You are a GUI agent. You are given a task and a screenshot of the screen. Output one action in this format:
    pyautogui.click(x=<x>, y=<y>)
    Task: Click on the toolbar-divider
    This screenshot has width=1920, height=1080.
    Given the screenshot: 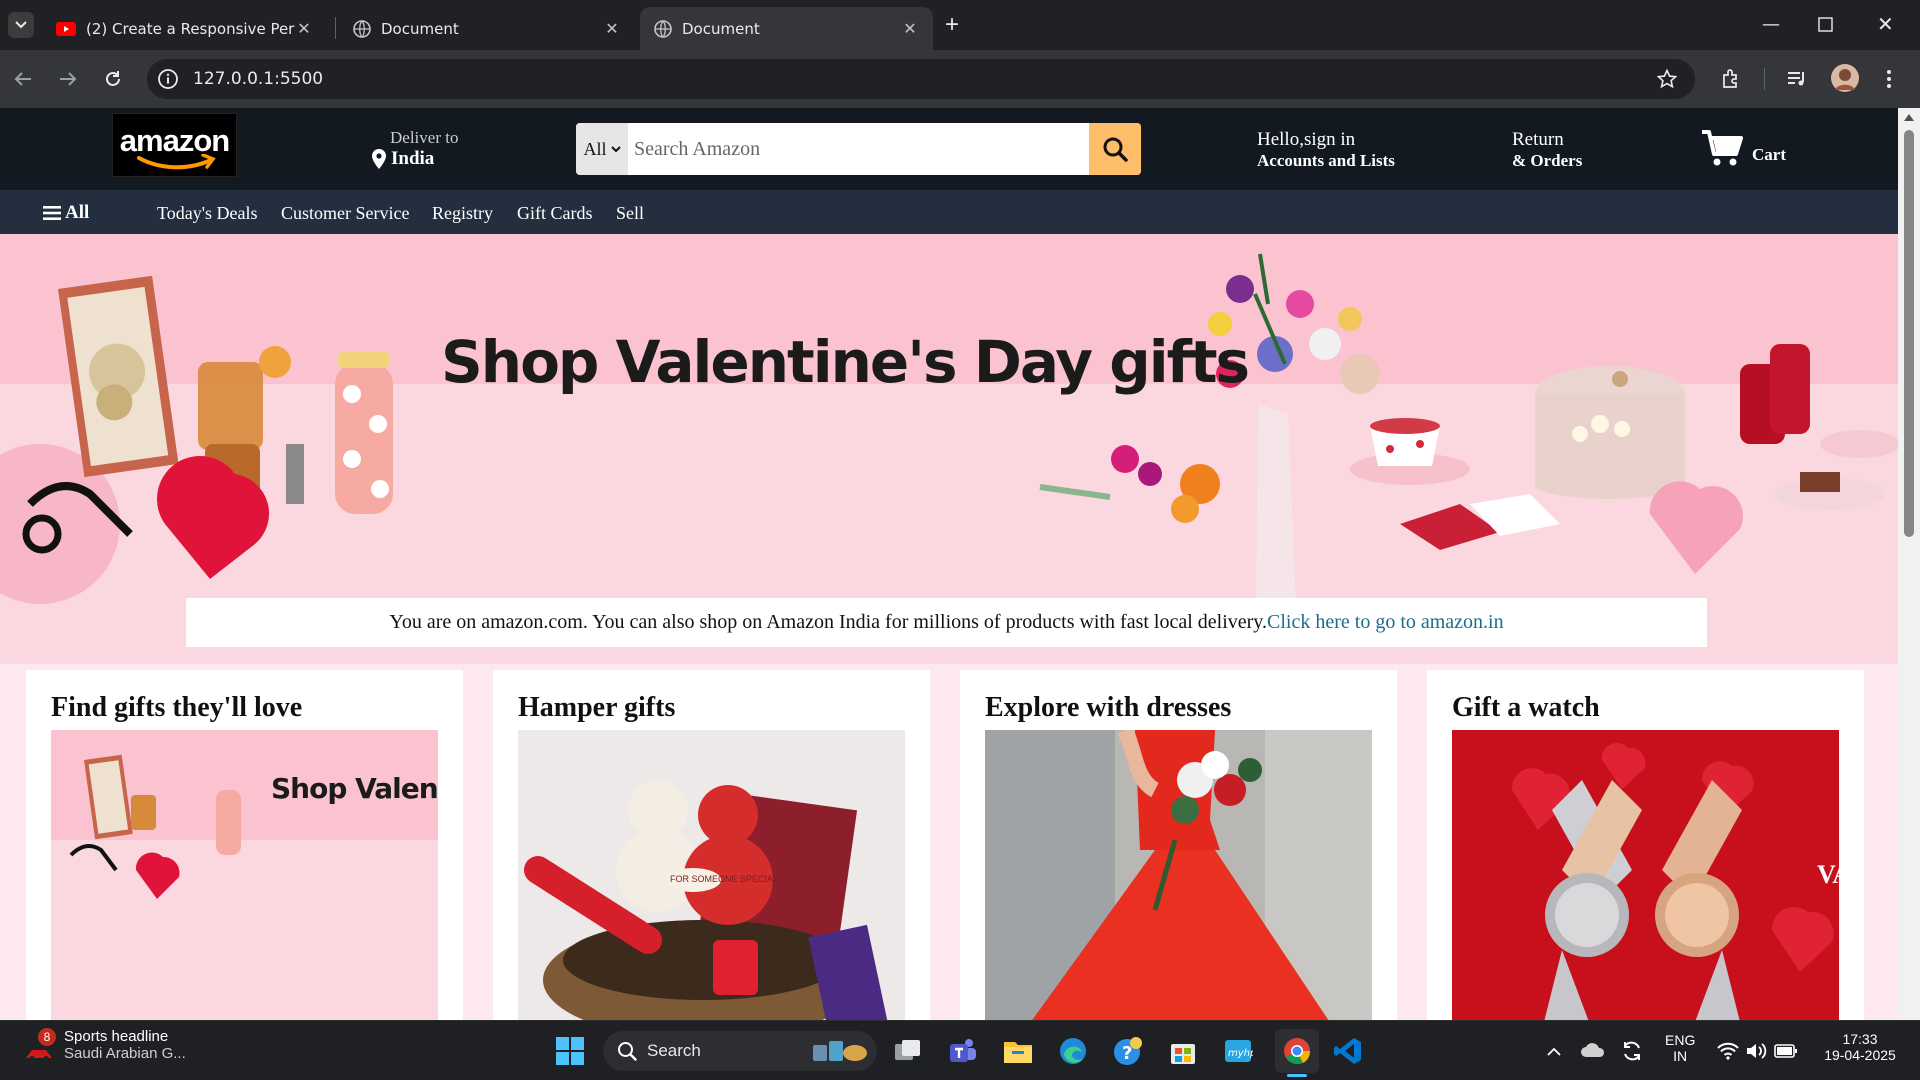 What is the action you would take?
    pyautogui.click(x=1764, y=79)
    